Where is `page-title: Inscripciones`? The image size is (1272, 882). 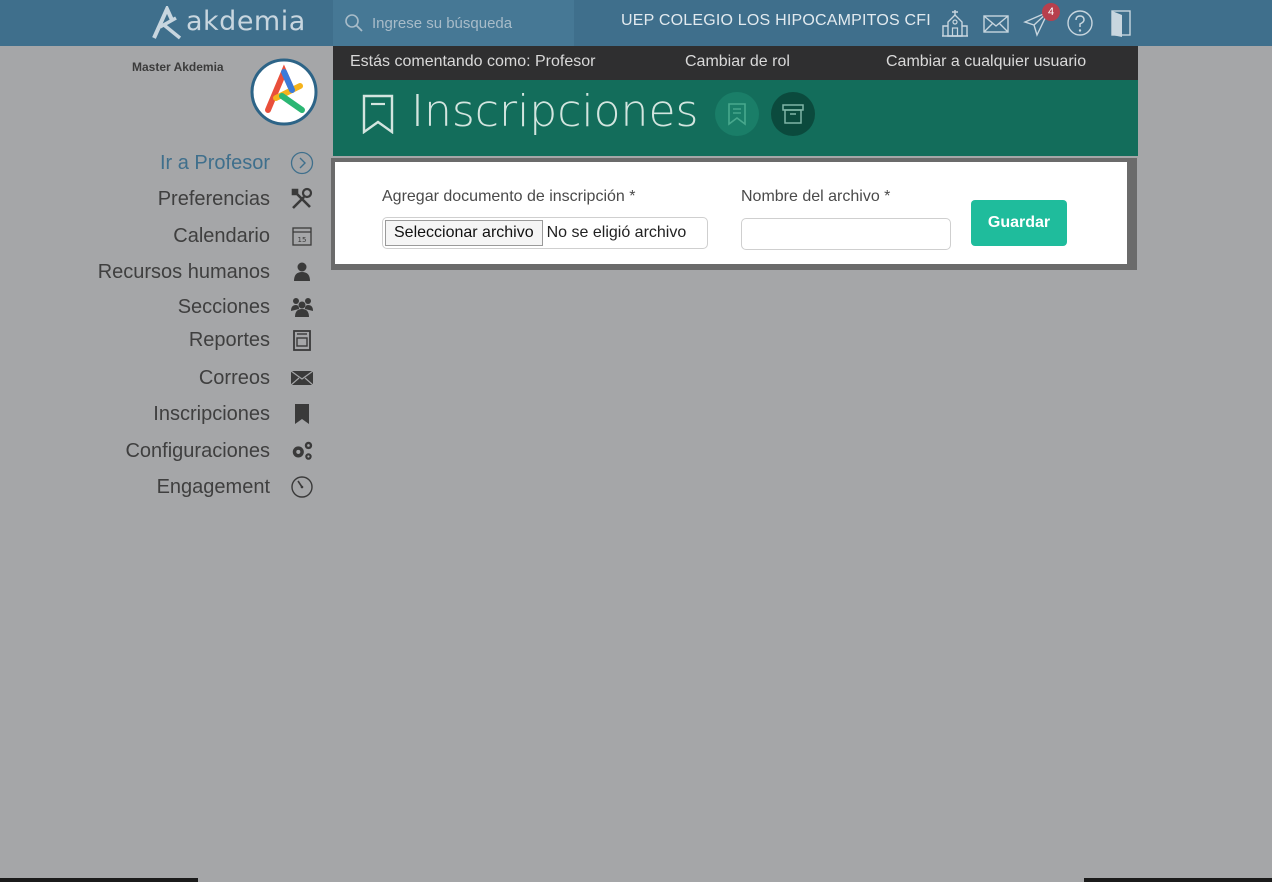 page-title: Inscripciones is located at coordinates (555, 111).